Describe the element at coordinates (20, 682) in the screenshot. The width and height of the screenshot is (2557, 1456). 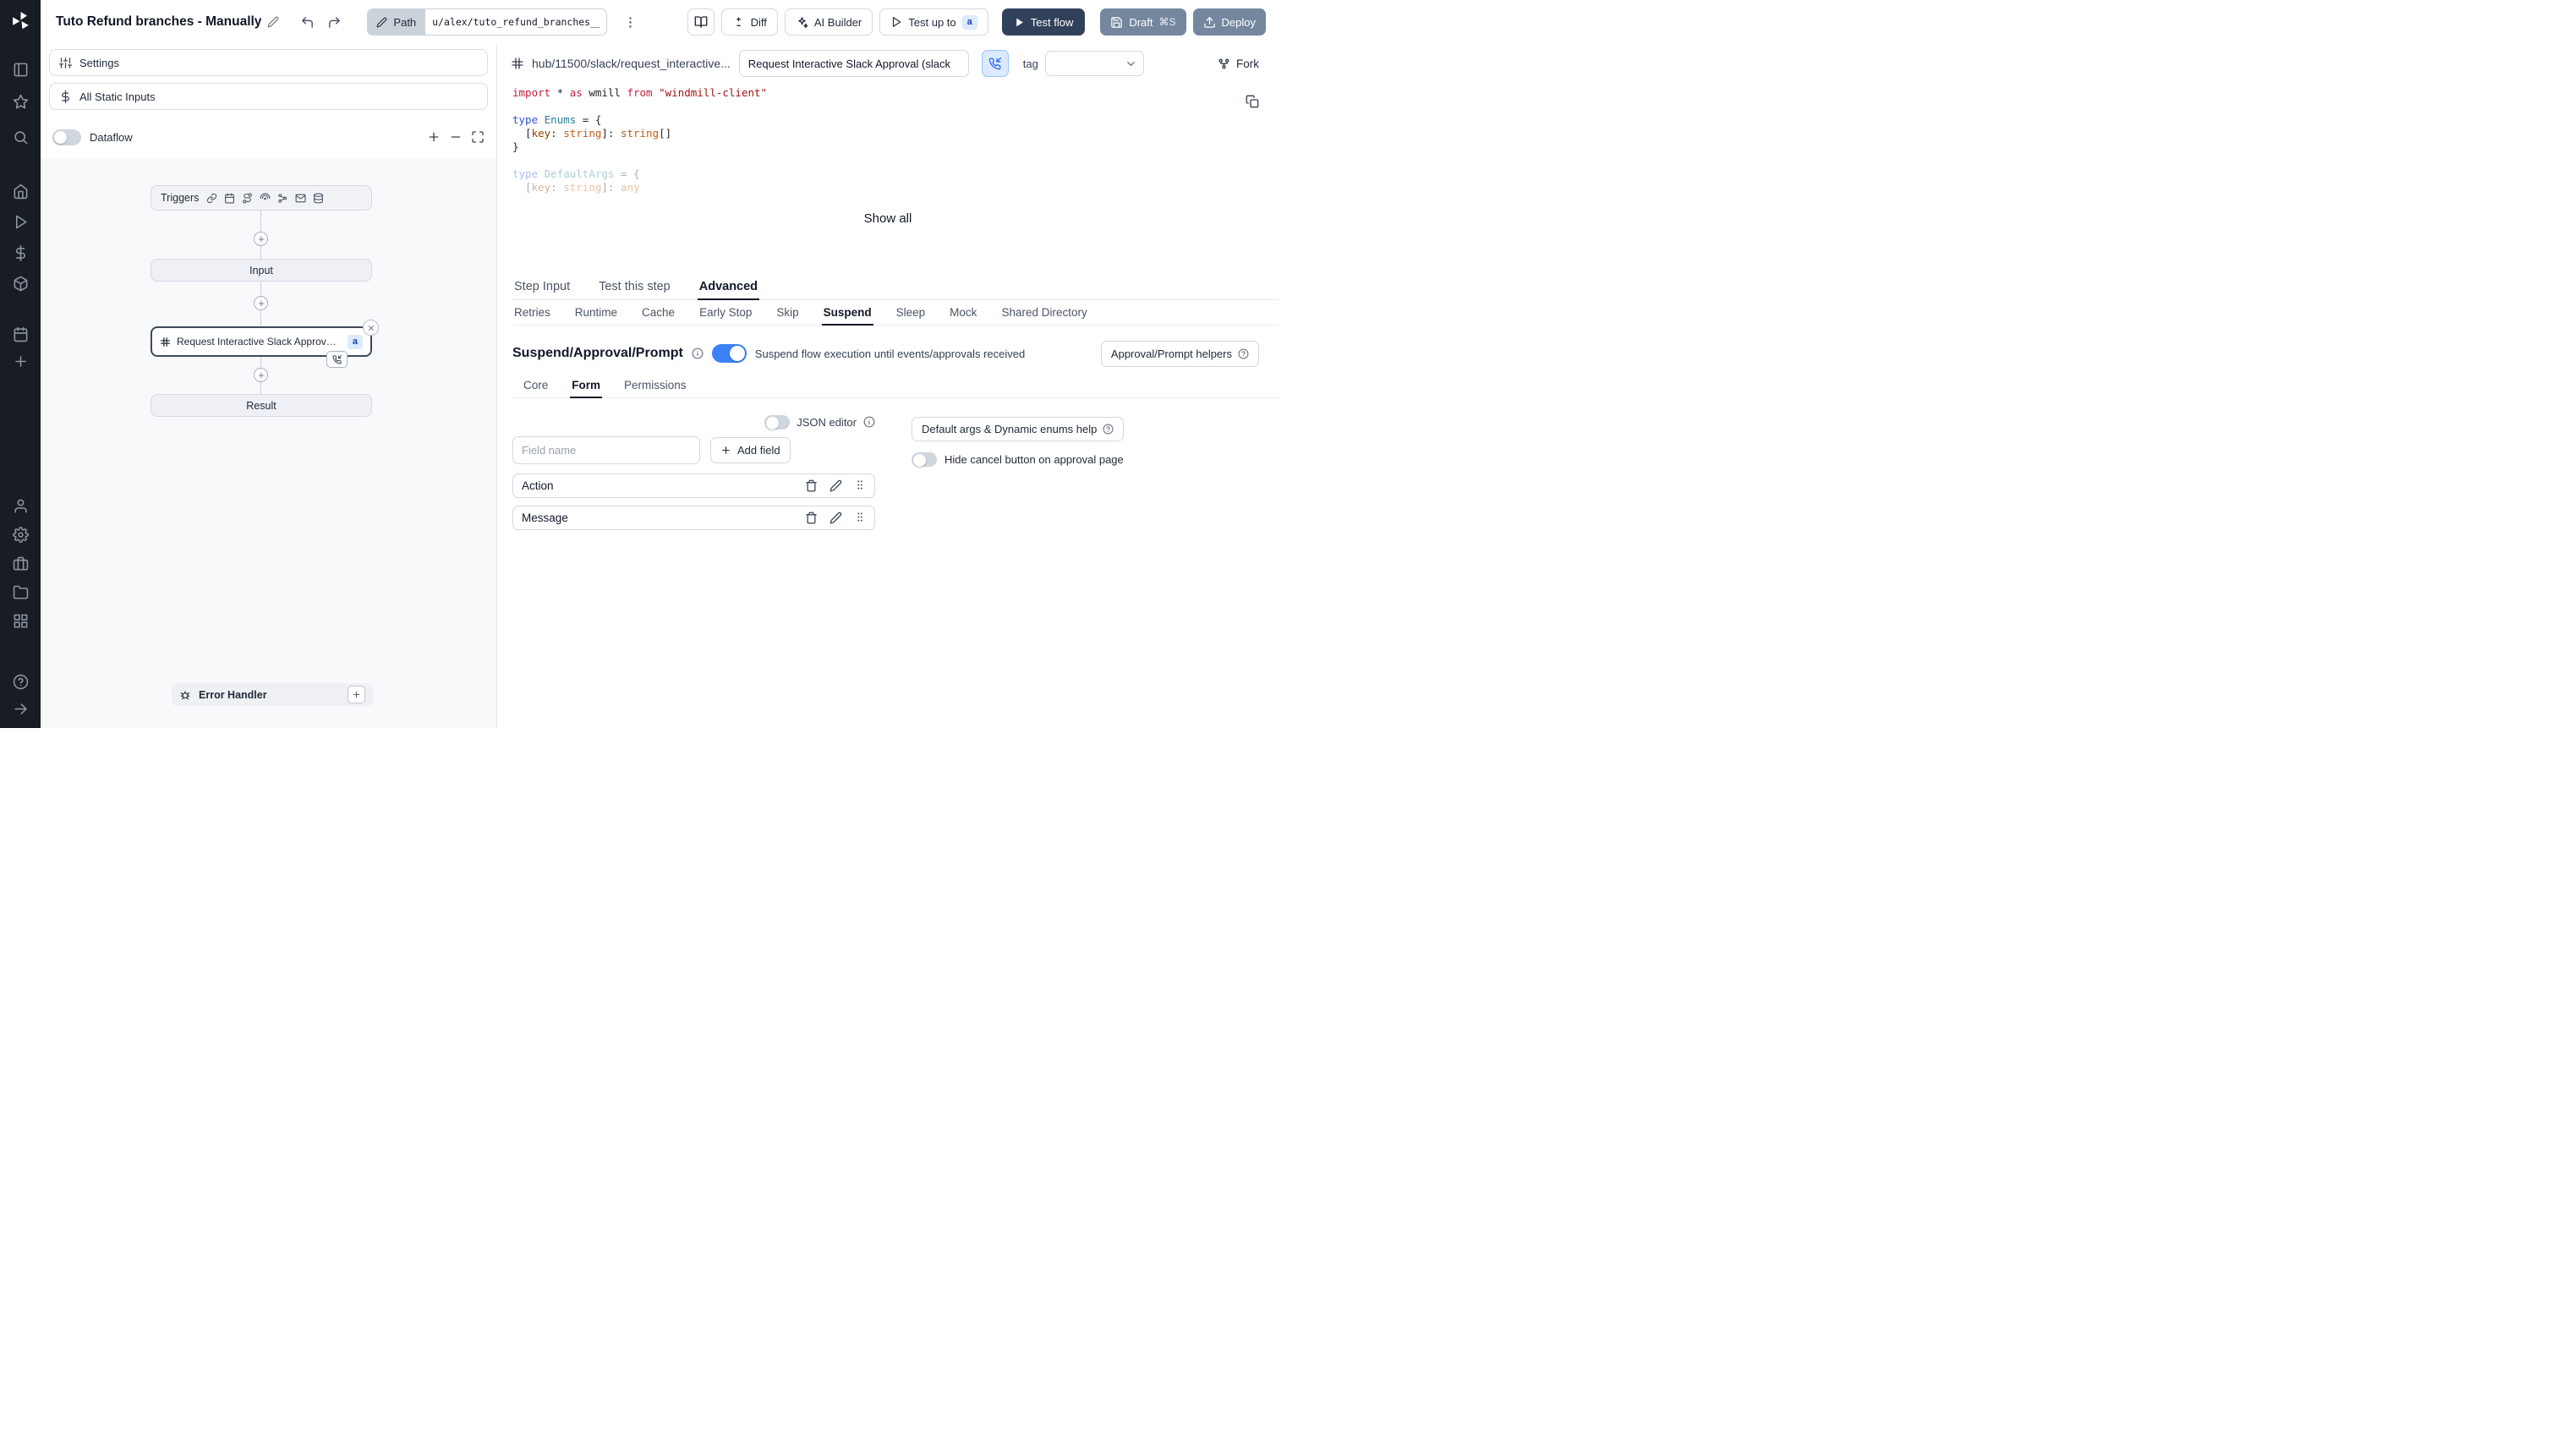
I see `help-icon` at that location.